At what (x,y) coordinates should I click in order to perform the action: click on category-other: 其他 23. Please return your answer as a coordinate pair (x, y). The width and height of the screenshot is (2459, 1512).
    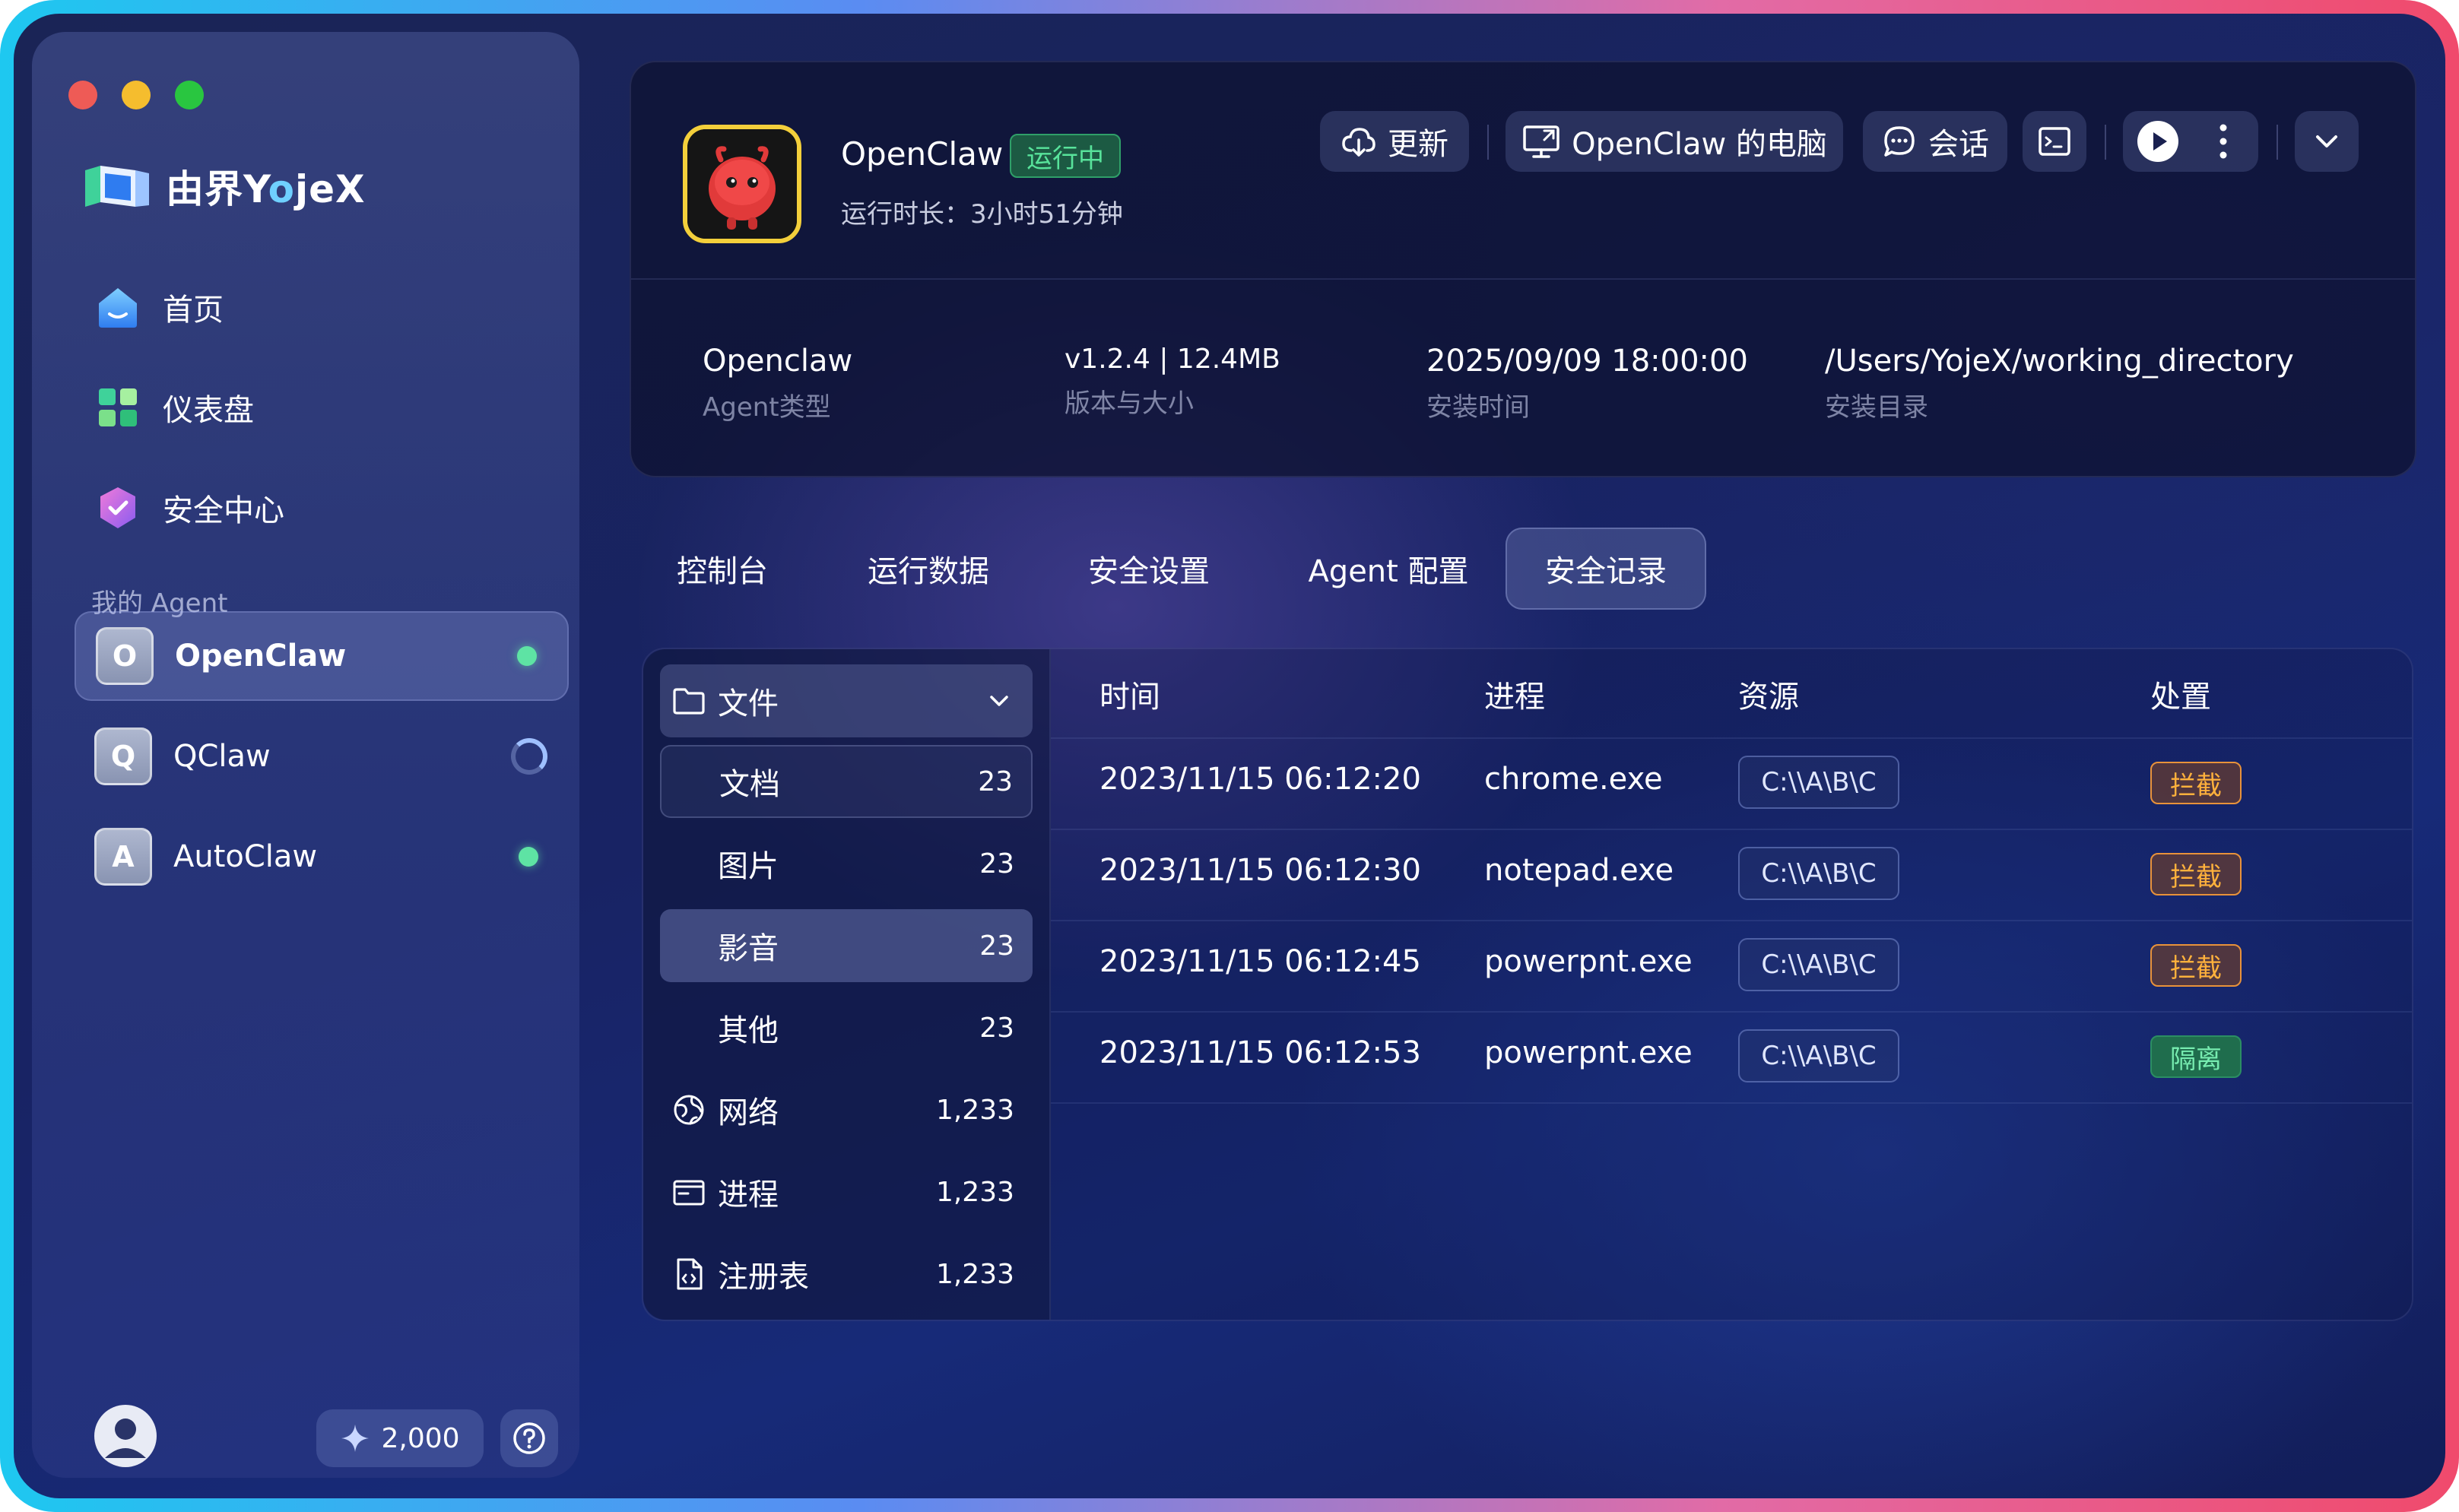
    Looking at the image, I should click on (847, 1027).